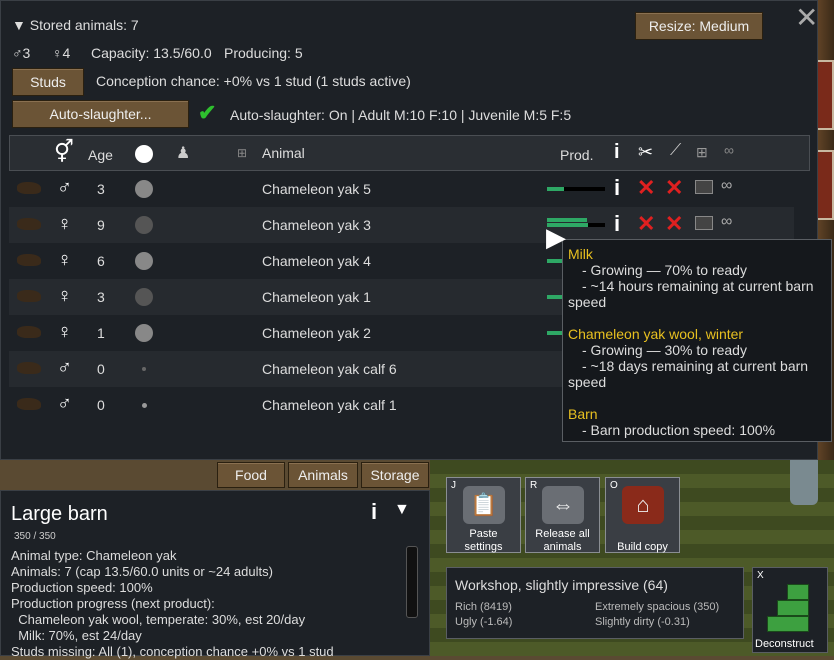 This screenshot has width=834, height=660. Describe the element at coordinates (698, 286) in the screenshot. I see `tooltip-line: - ~14 hours remaining at current barn` at that location.